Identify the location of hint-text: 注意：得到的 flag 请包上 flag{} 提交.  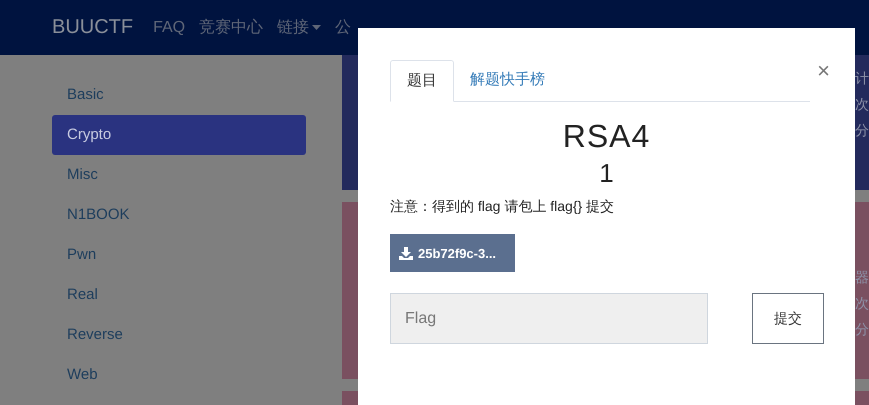
(503, 207).